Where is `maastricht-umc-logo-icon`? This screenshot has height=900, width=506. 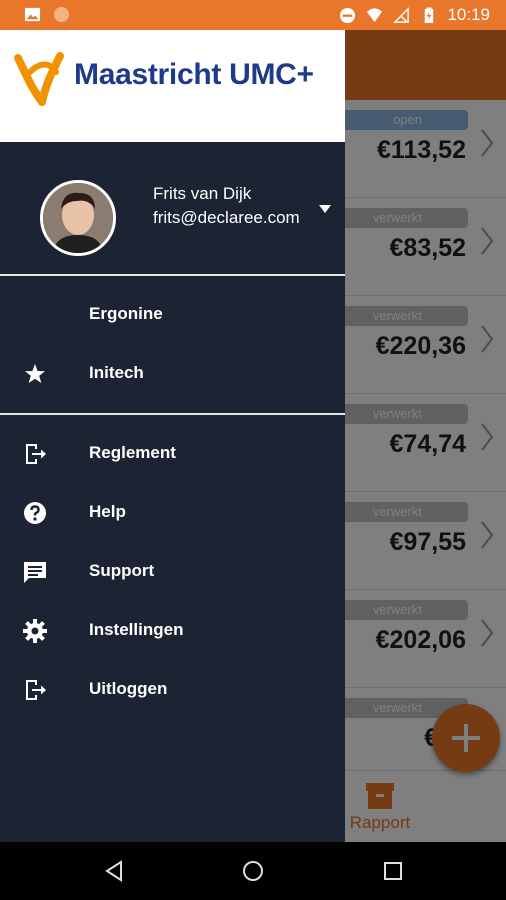
maastricht-umc-logo-icon is located at coordinates (39, 79).